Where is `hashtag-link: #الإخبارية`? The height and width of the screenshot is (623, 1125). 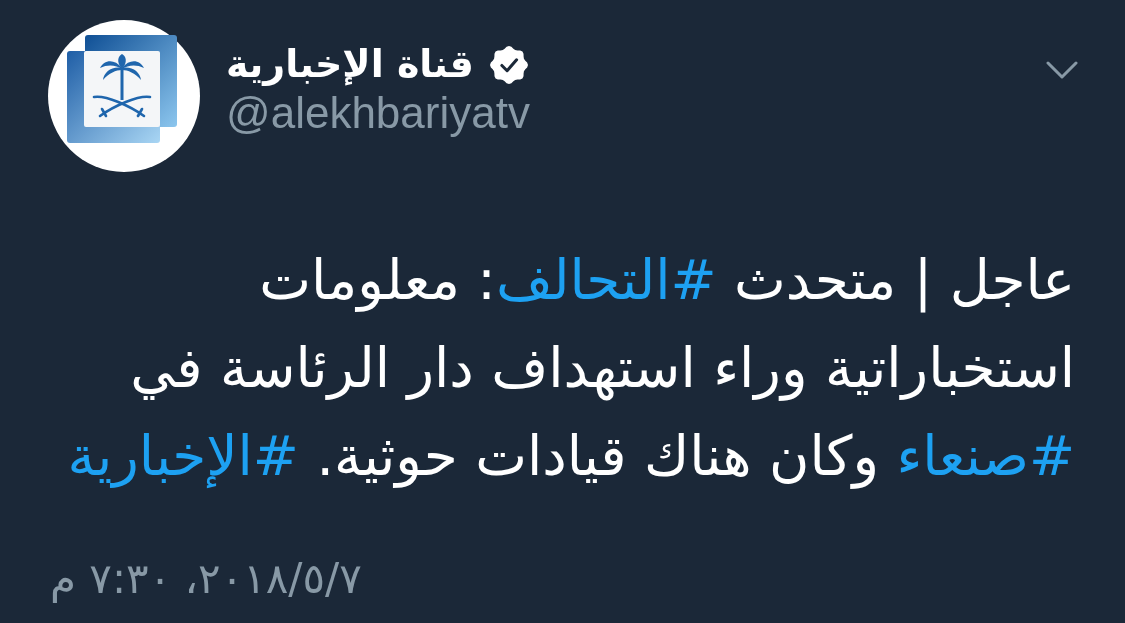
hashtag-link: #الإخبارية is located at coordinates (183, 456).